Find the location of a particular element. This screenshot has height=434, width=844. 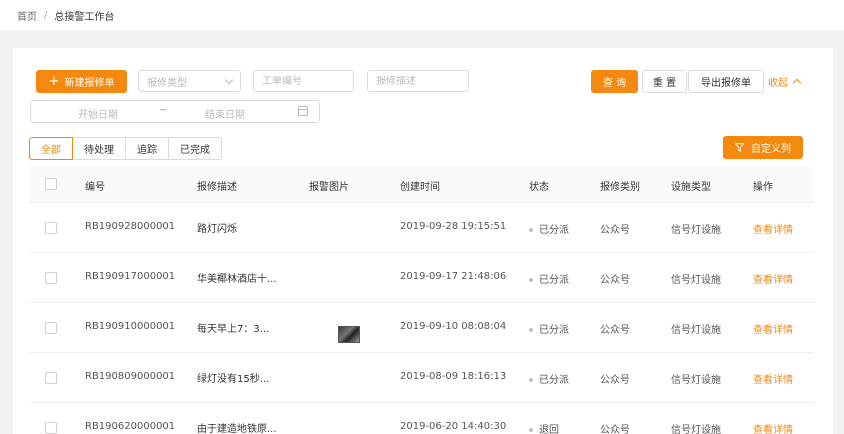

collapse-label: 收起 is located at coordinates (778, 83).